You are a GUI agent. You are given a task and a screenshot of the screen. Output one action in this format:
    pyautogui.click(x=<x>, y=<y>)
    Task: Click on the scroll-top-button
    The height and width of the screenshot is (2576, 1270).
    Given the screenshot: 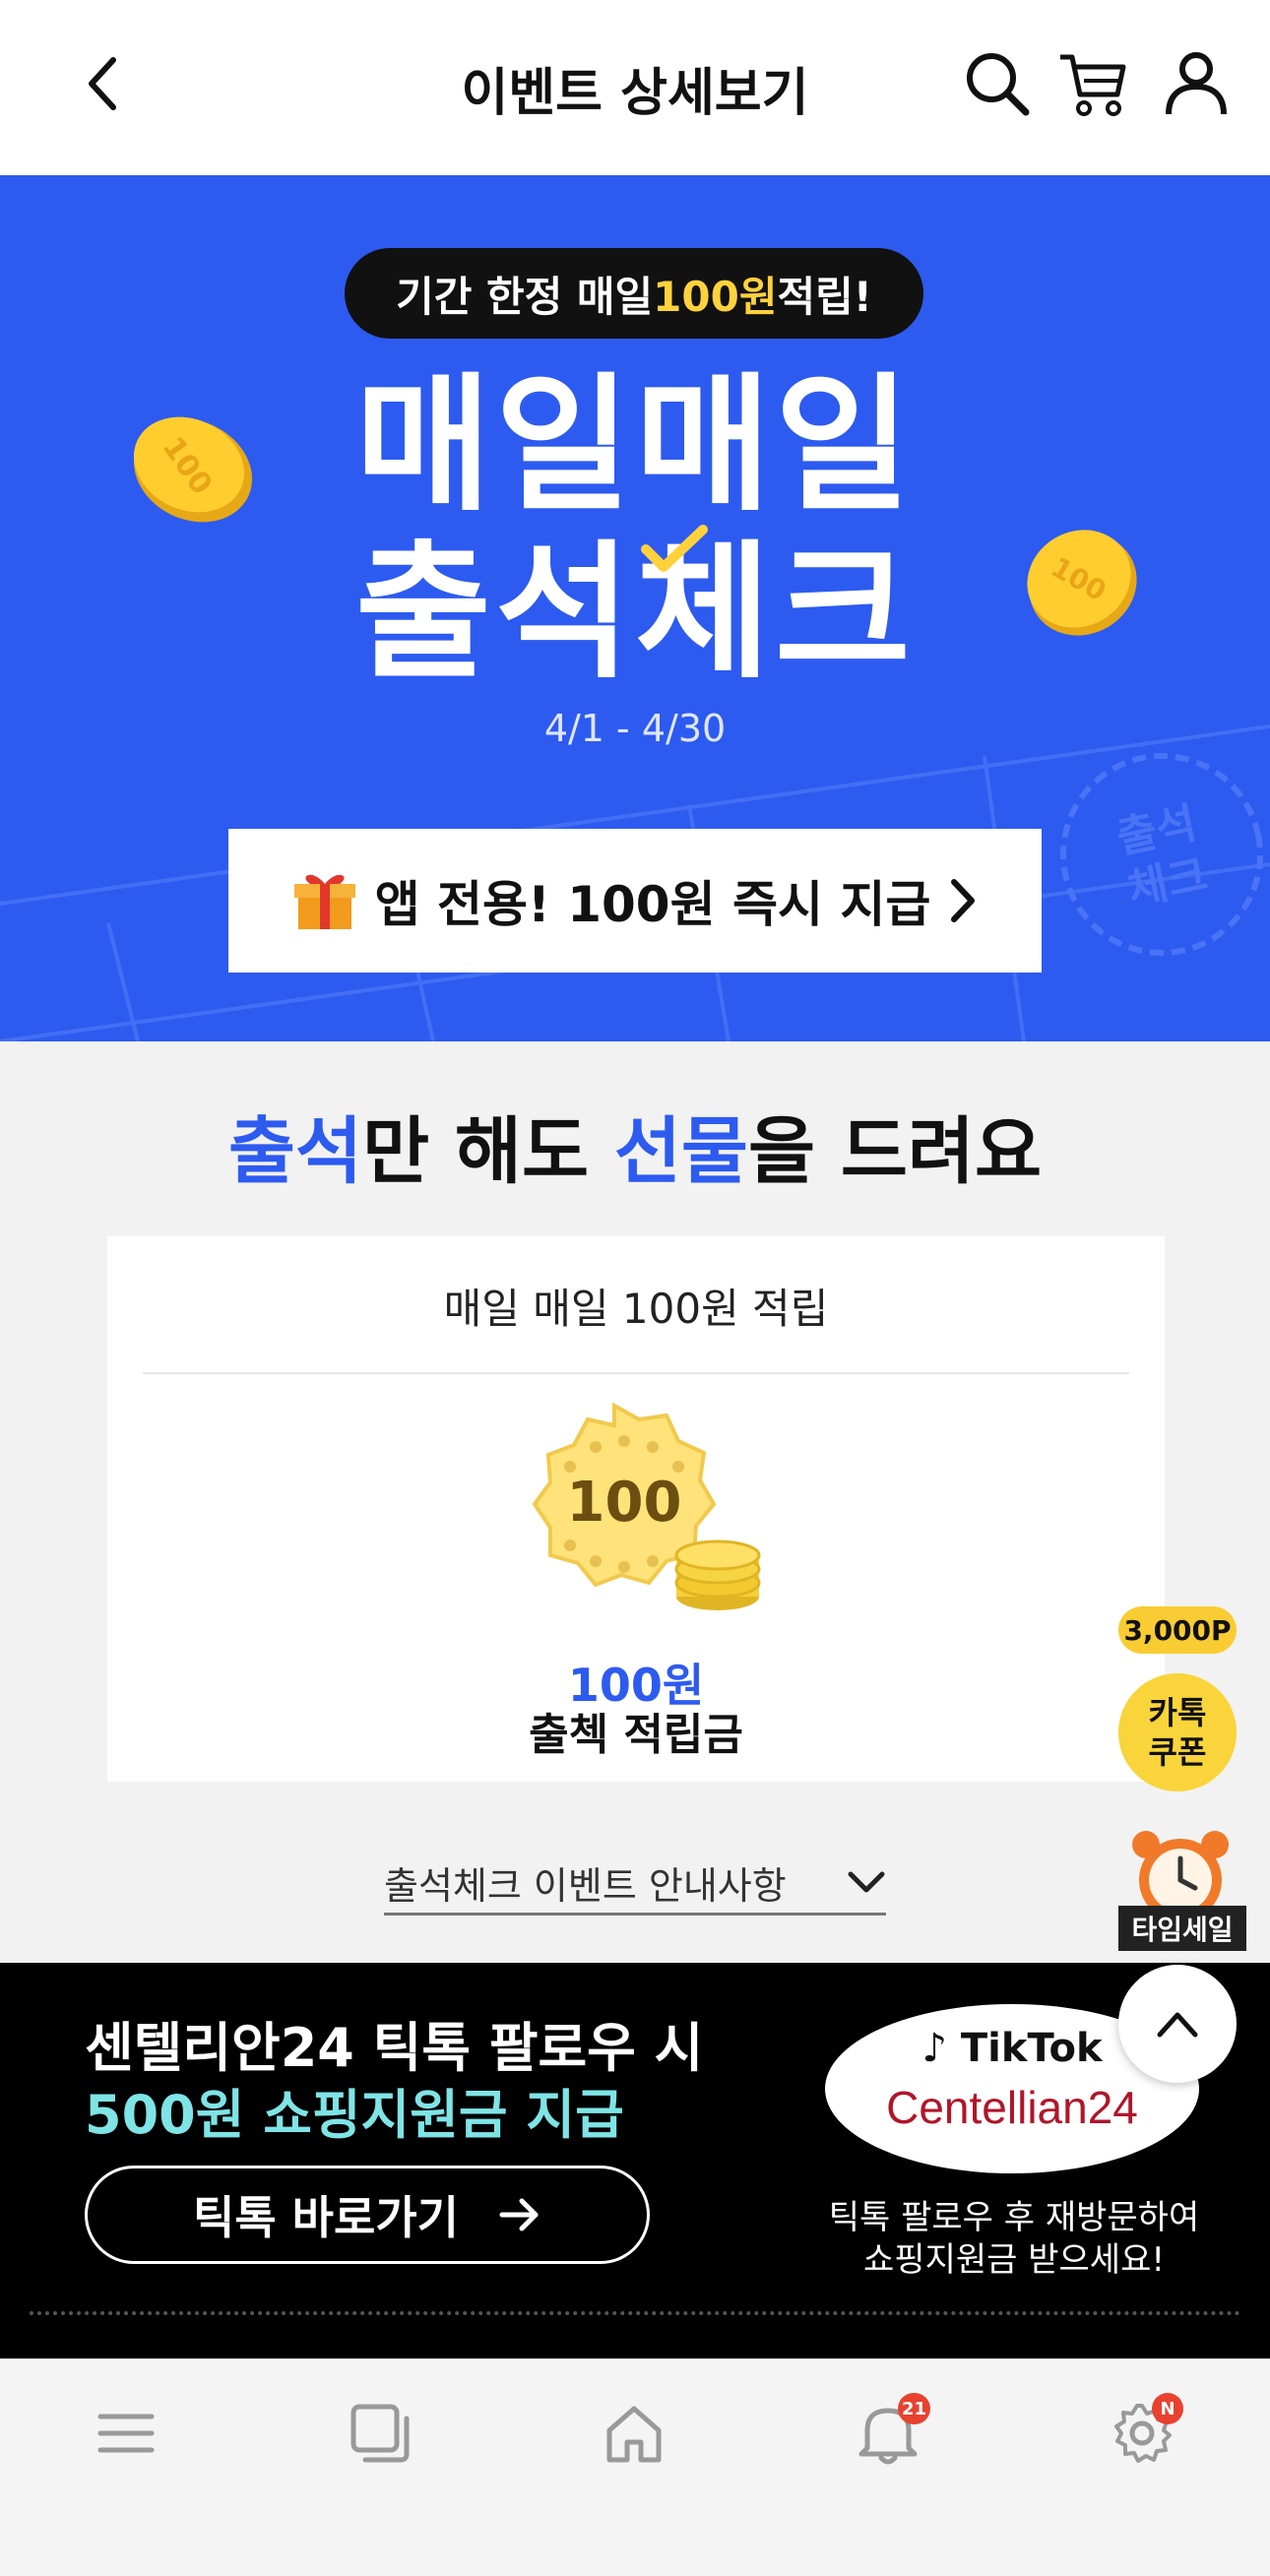 What is the action you would take?
    pyautogui.click(x=1177, y=2024)
    